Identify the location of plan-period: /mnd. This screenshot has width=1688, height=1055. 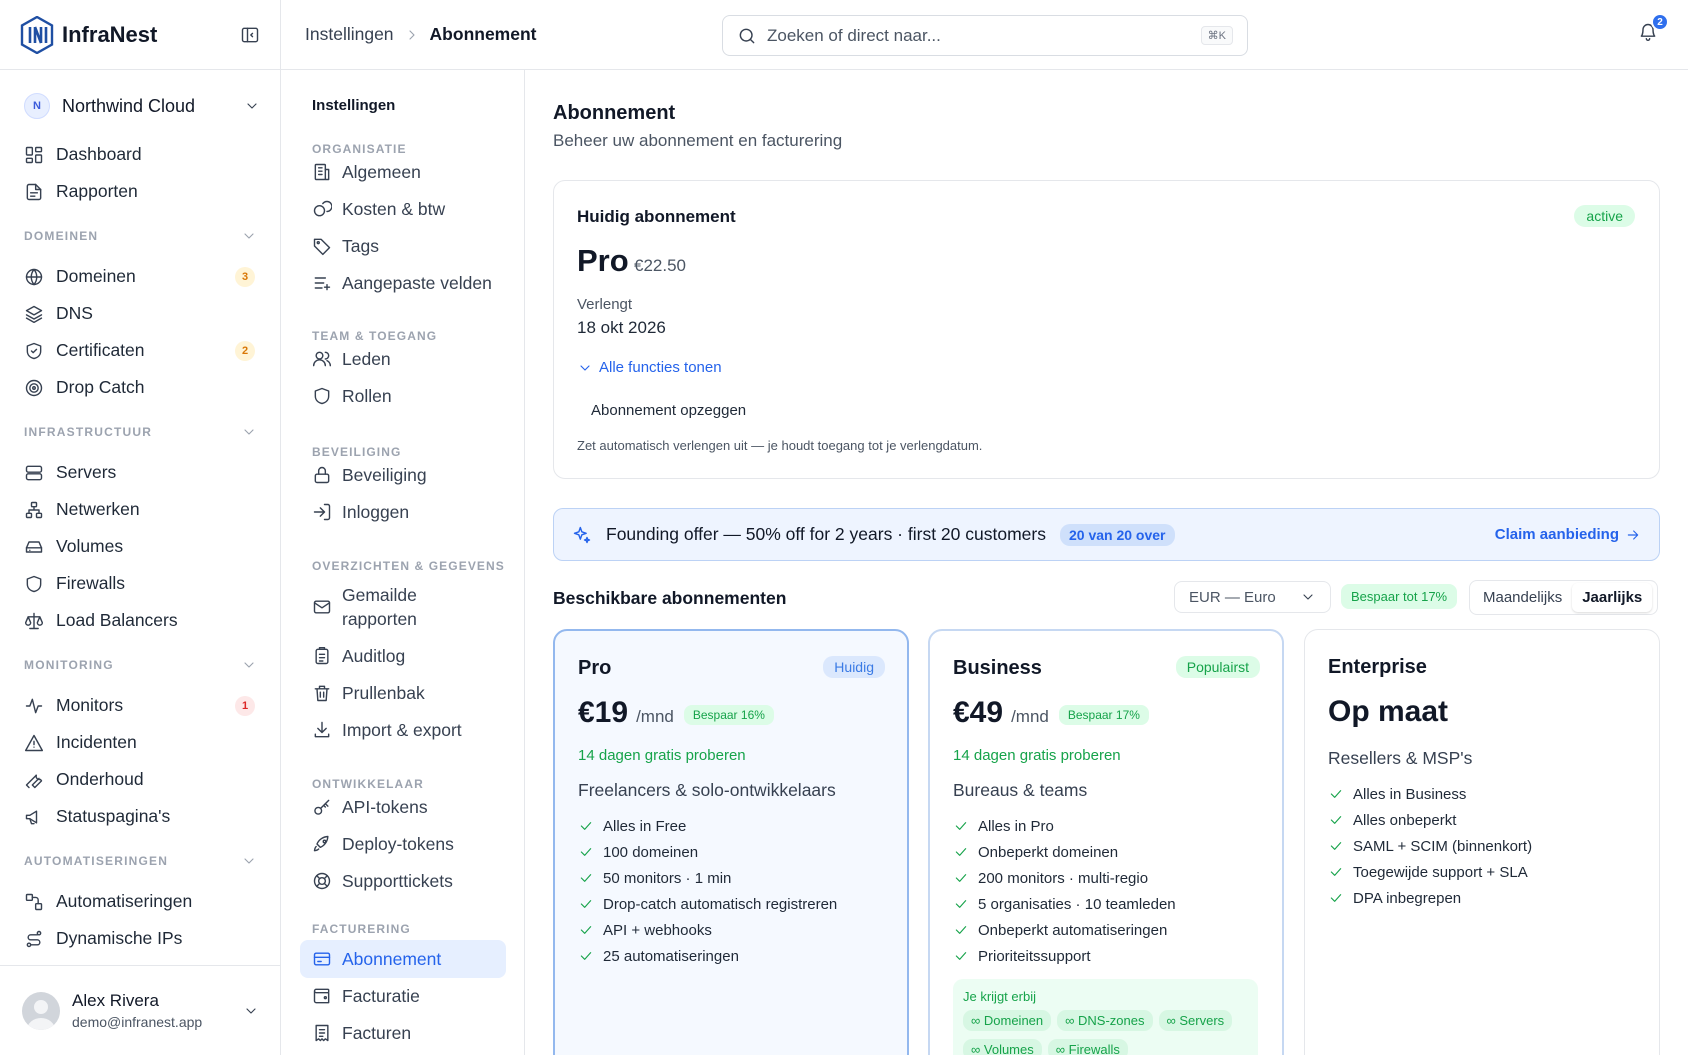
(1030, 716).